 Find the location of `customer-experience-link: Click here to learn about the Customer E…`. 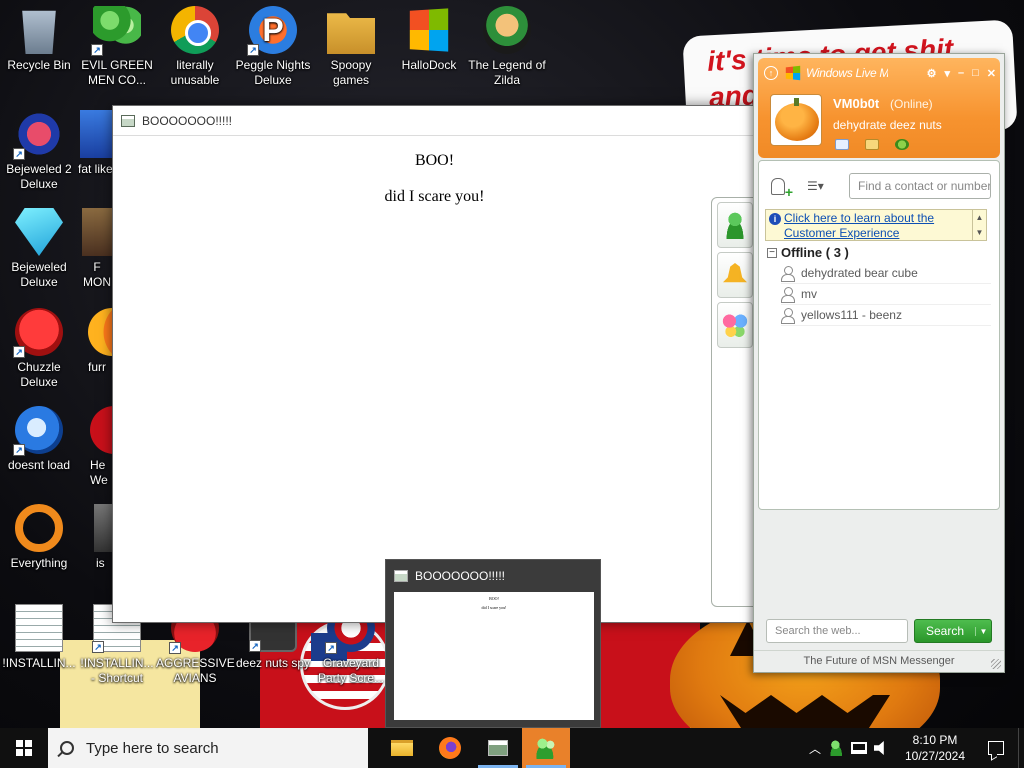

customer-experience-link: Click here to learn about the Customer E… is located at coordinates (878, 225).